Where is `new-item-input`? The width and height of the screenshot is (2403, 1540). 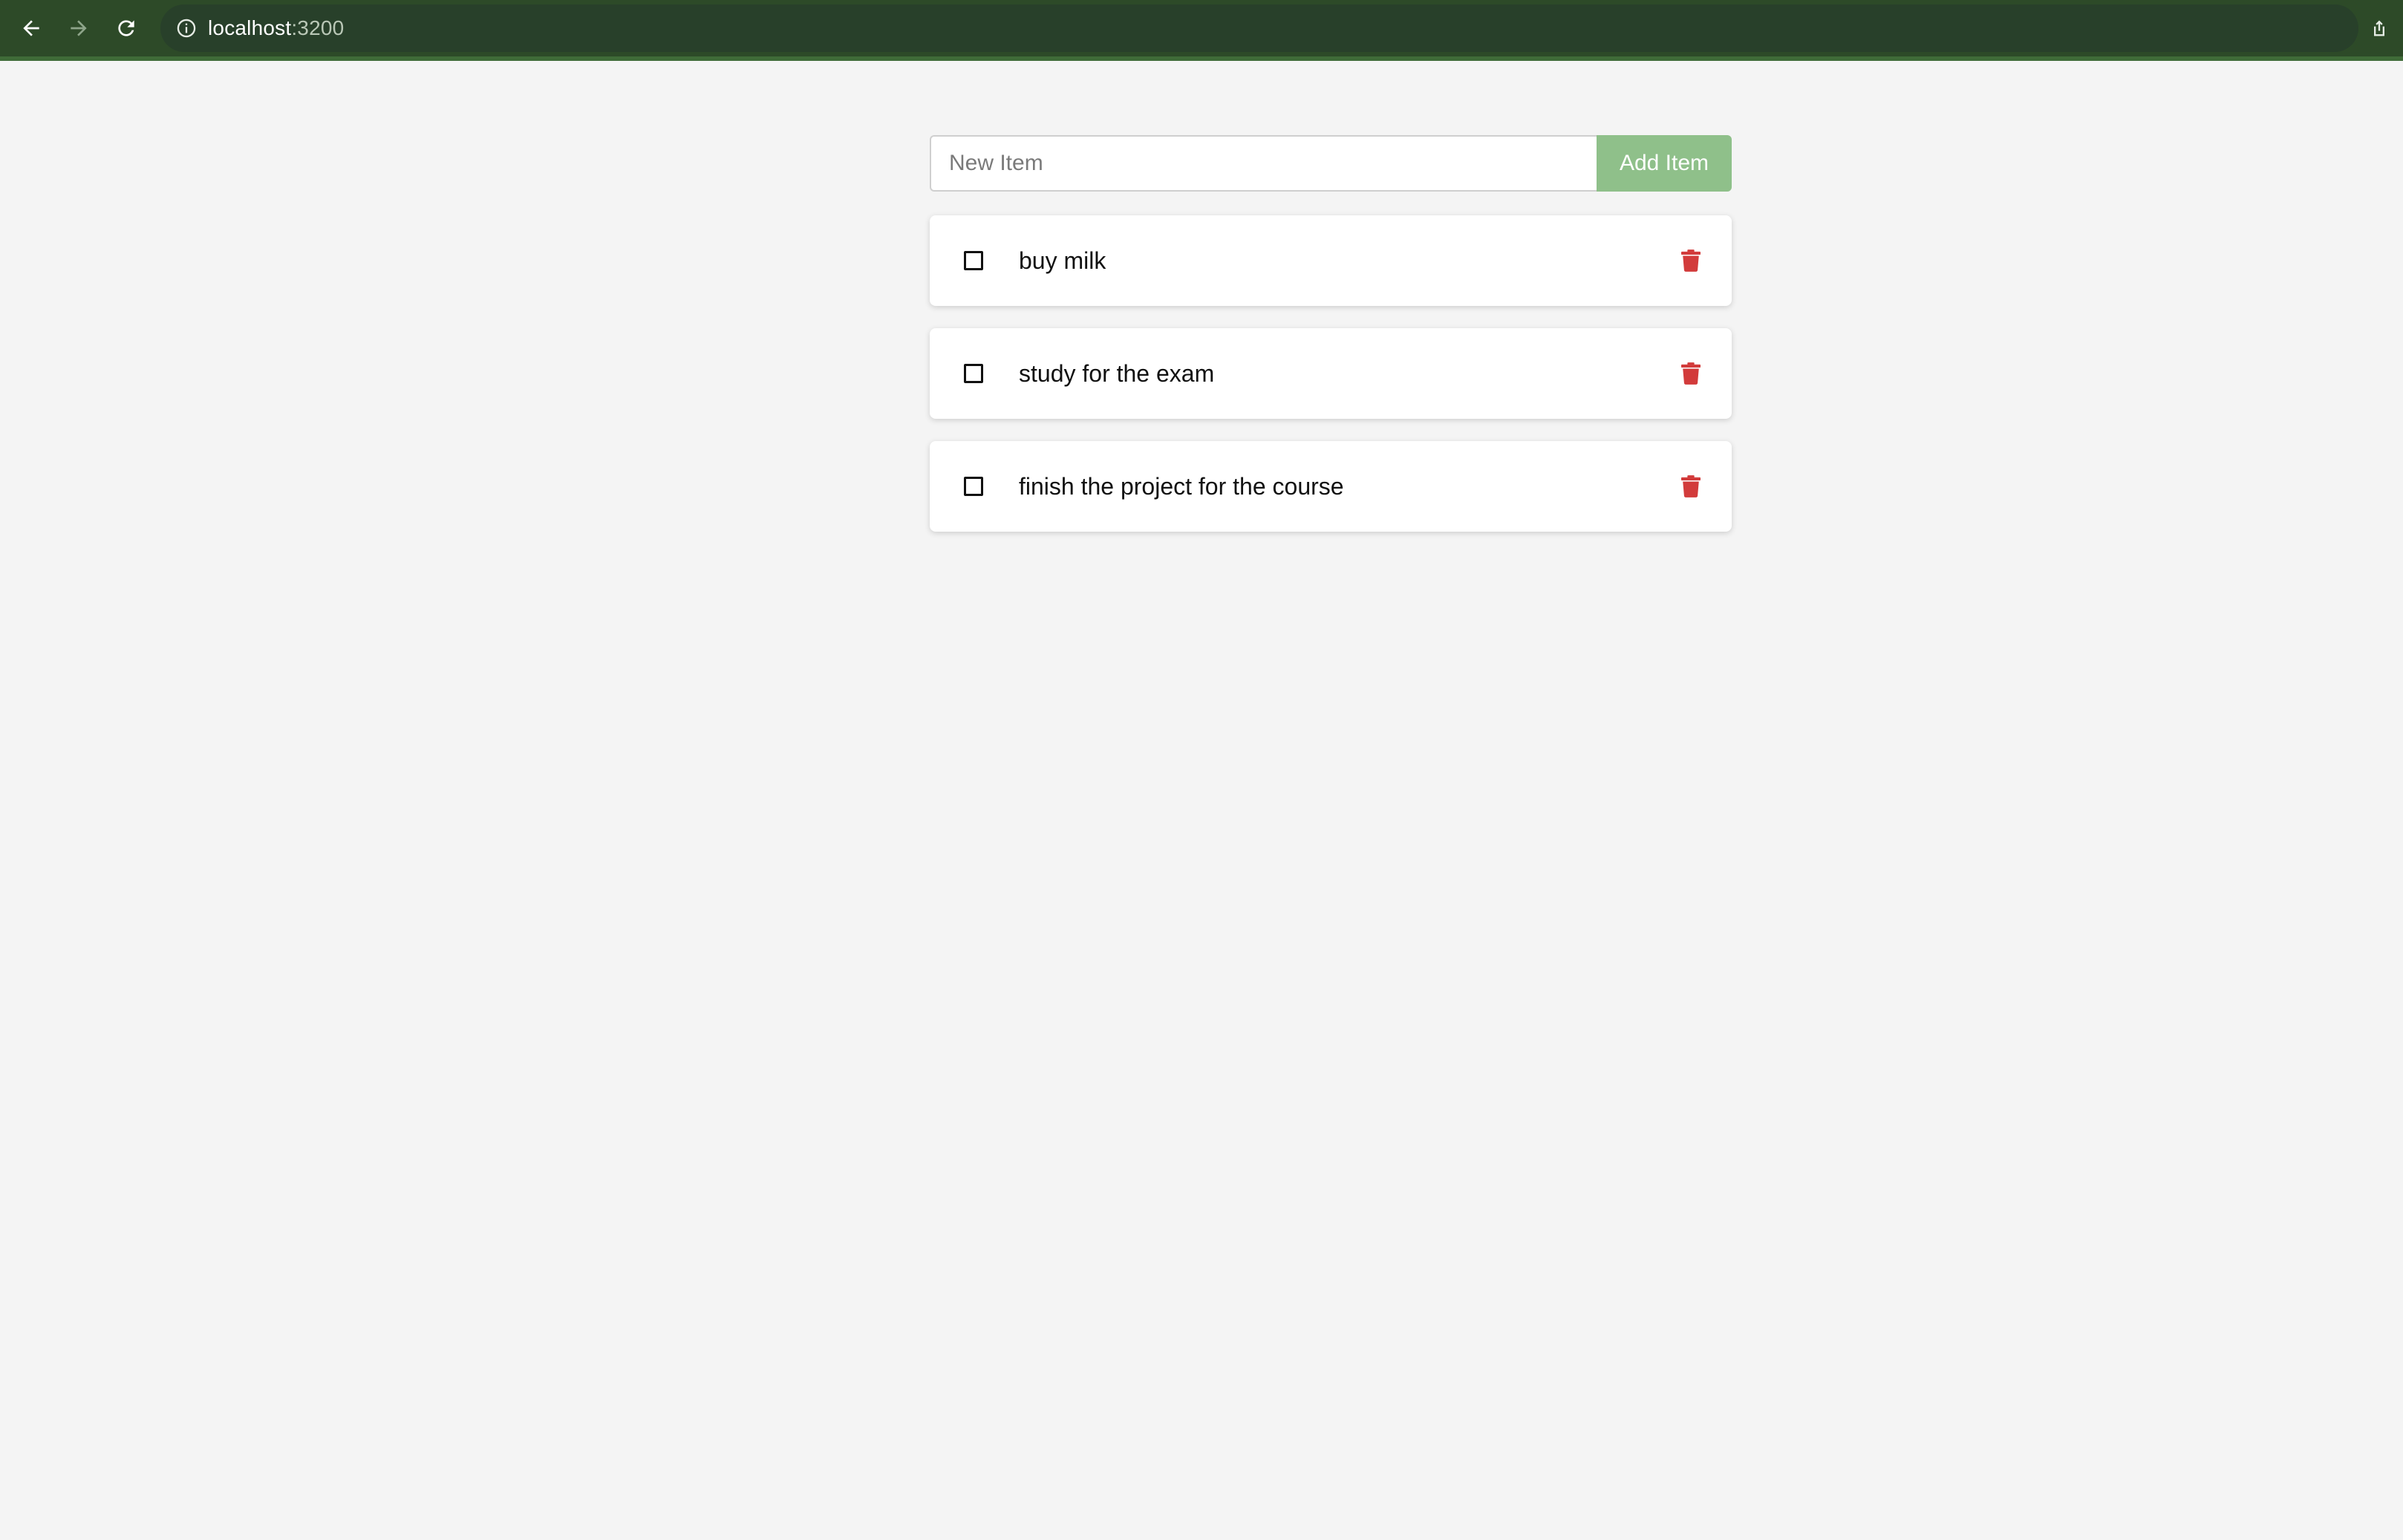 new-item-input is located at coordinates (1264, 164).